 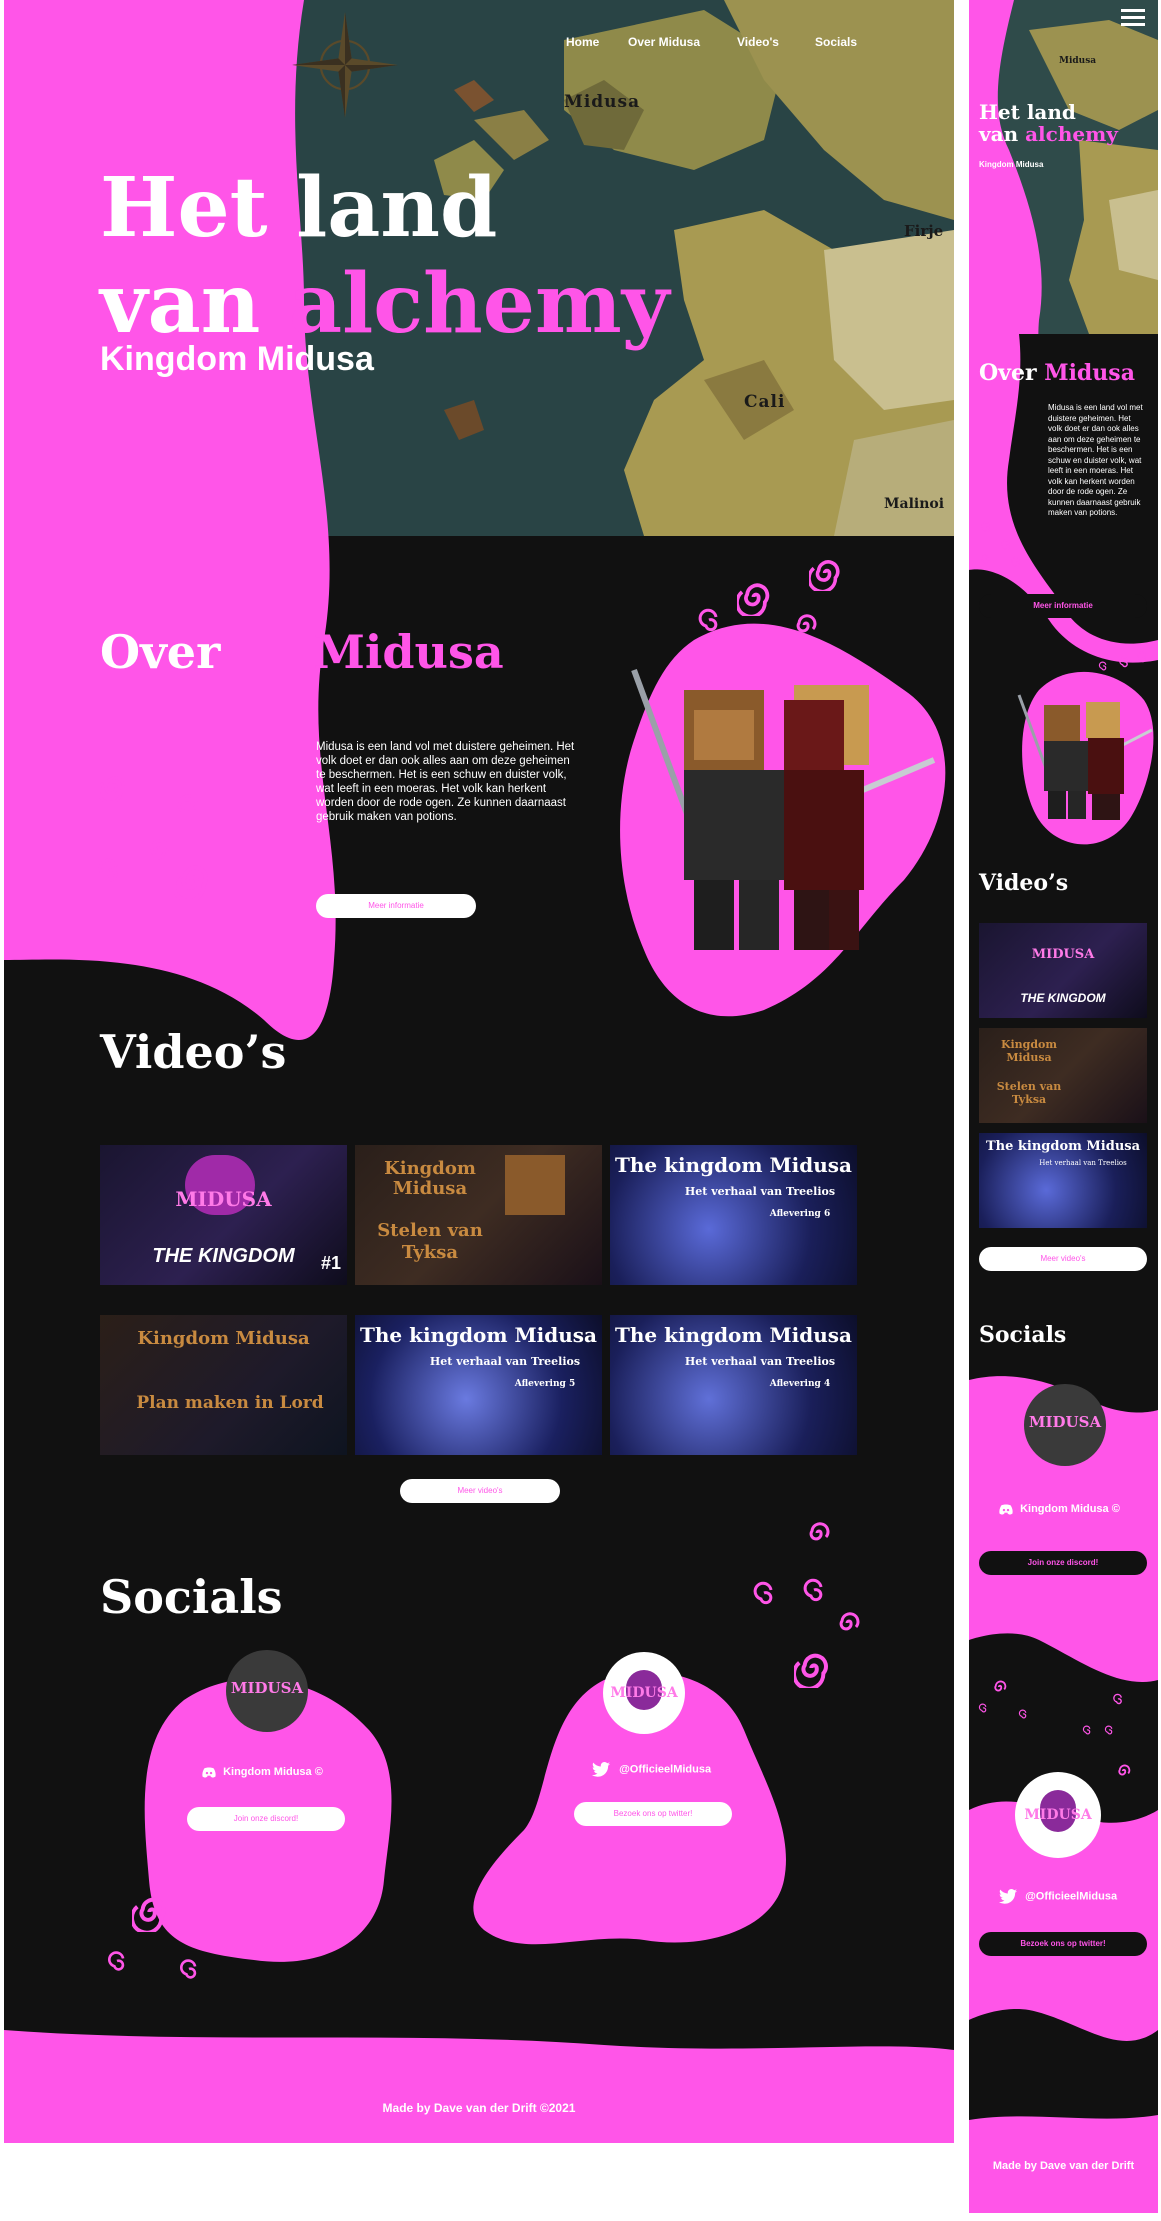 I want to click on socials-heading: Socials, so click(x=191, y=1597).